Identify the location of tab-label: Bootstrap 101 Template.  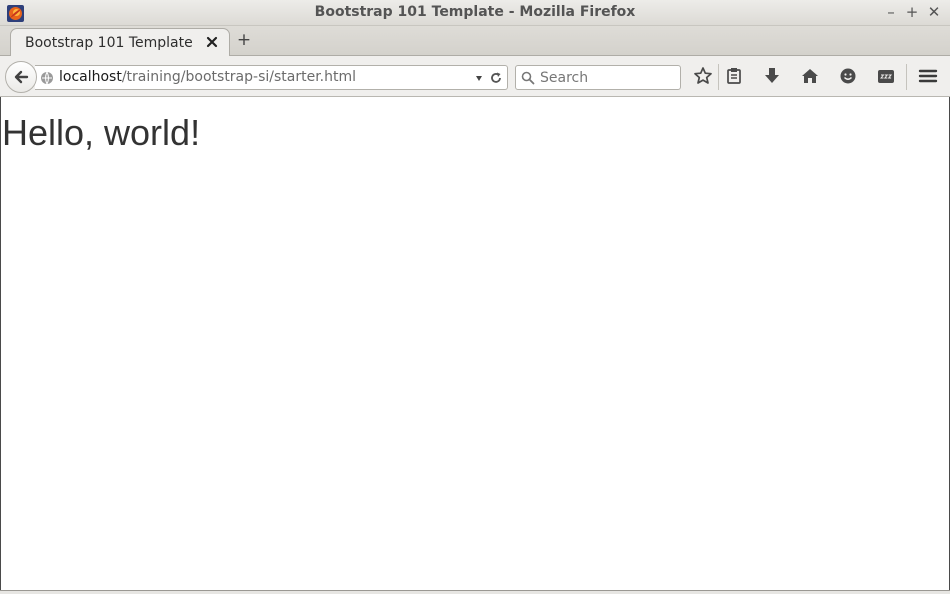
(109, 43).